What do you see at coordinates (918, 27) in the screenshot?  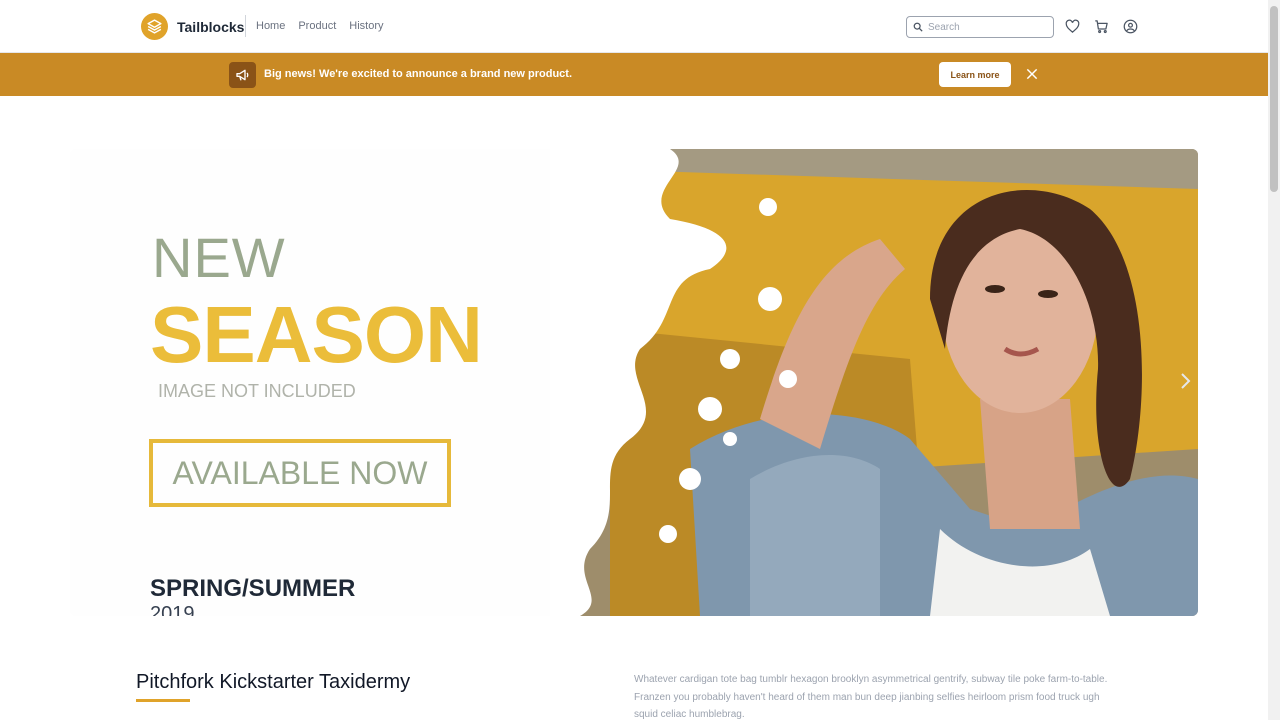 I see `search-icon` at bounding box center [918, 27].